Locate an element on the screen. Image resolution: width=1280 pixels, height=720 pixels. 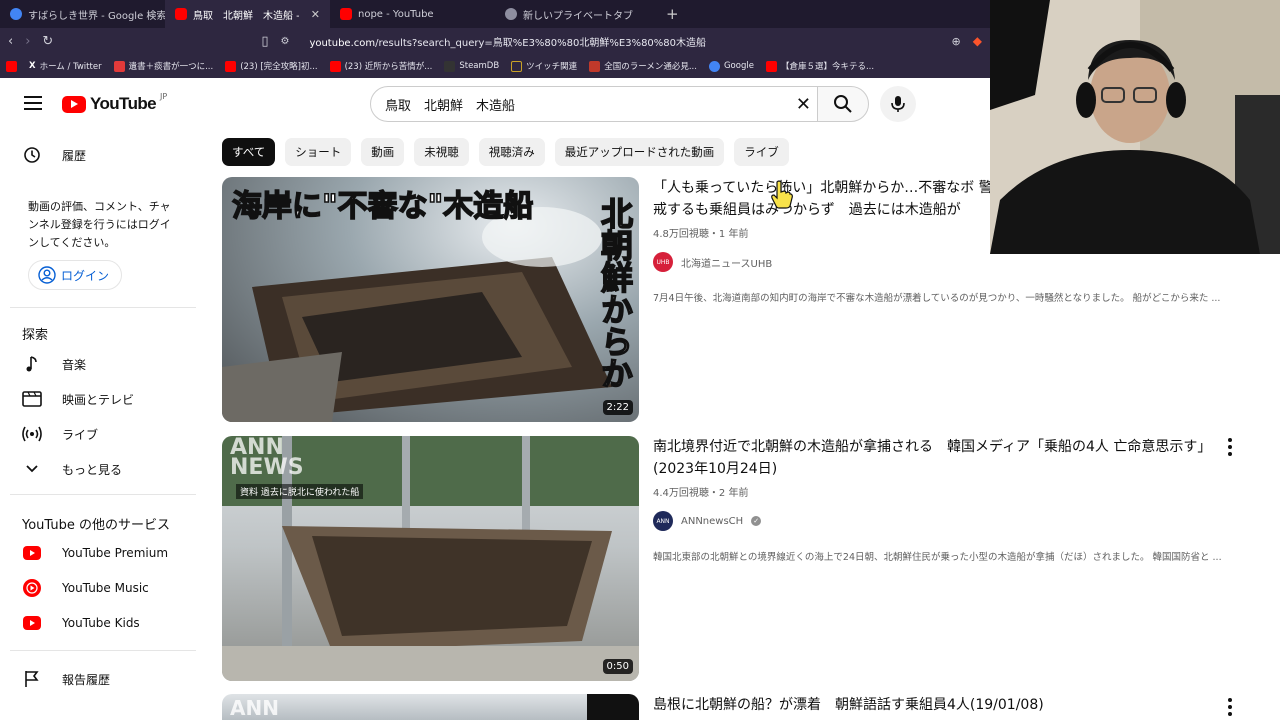
sidebar-item-label: YouTube Kids is located at coordinates (101, 623).